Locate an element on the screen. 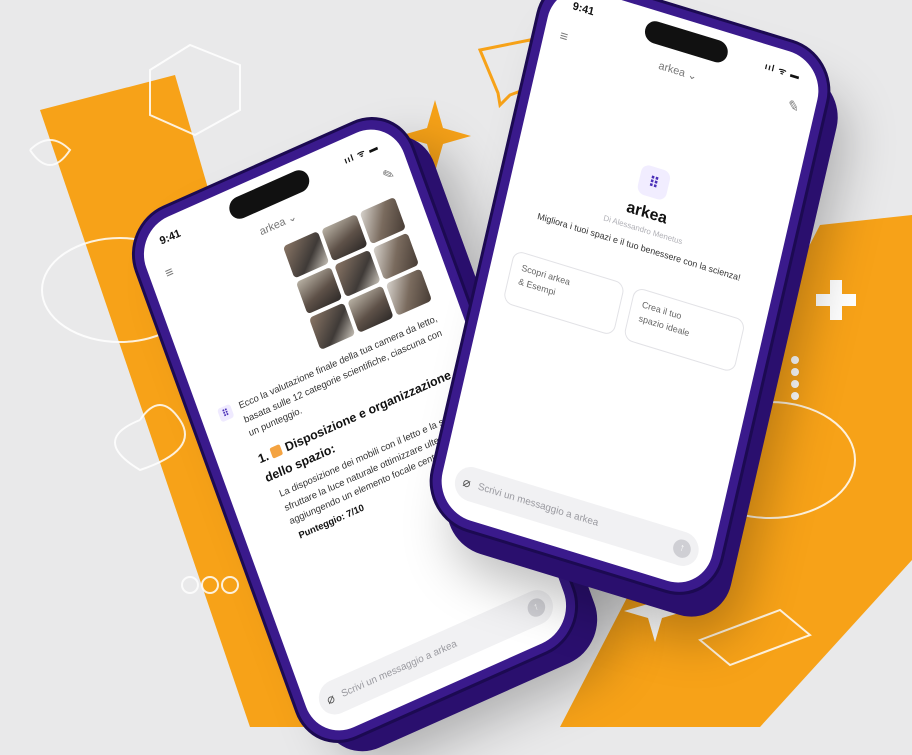 The height and width of the screenshot is (755, 912). suggestion-card: Crea il tuo spazio ideale is located at coordinates (684, 330).